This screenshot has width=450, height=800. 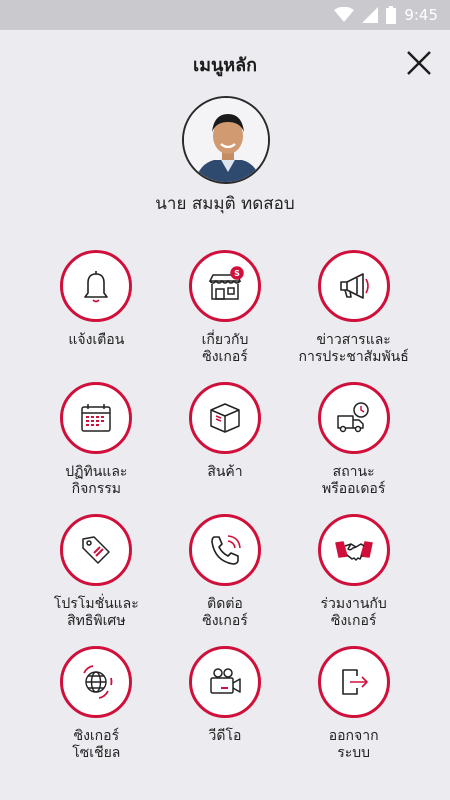 I want to click on menu-label: สถานะ พรีออเดอร์, so click(x=353, y=480).